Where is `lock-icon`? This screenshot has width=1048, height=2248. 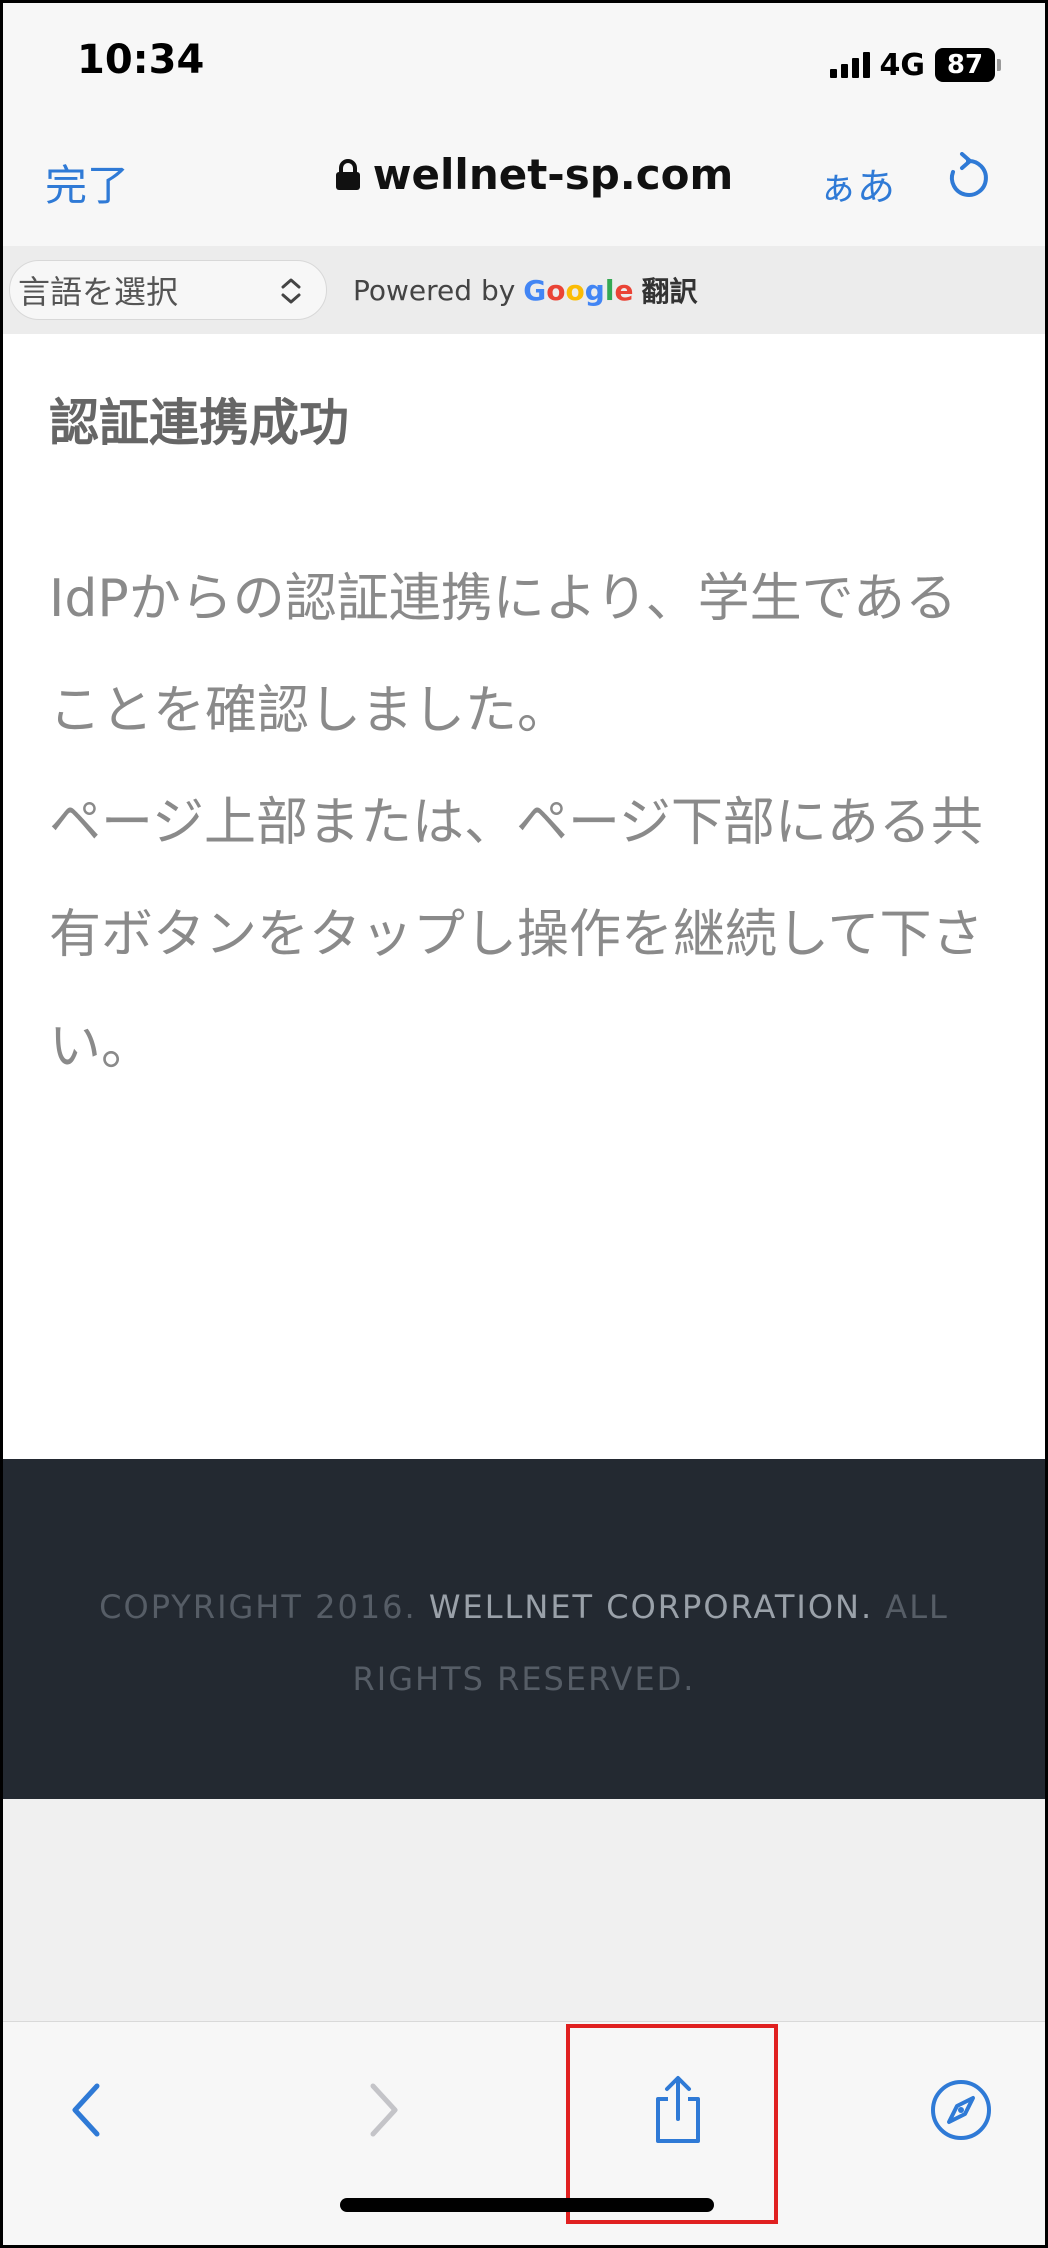
lock-icon is located at coordinates (347, 174).